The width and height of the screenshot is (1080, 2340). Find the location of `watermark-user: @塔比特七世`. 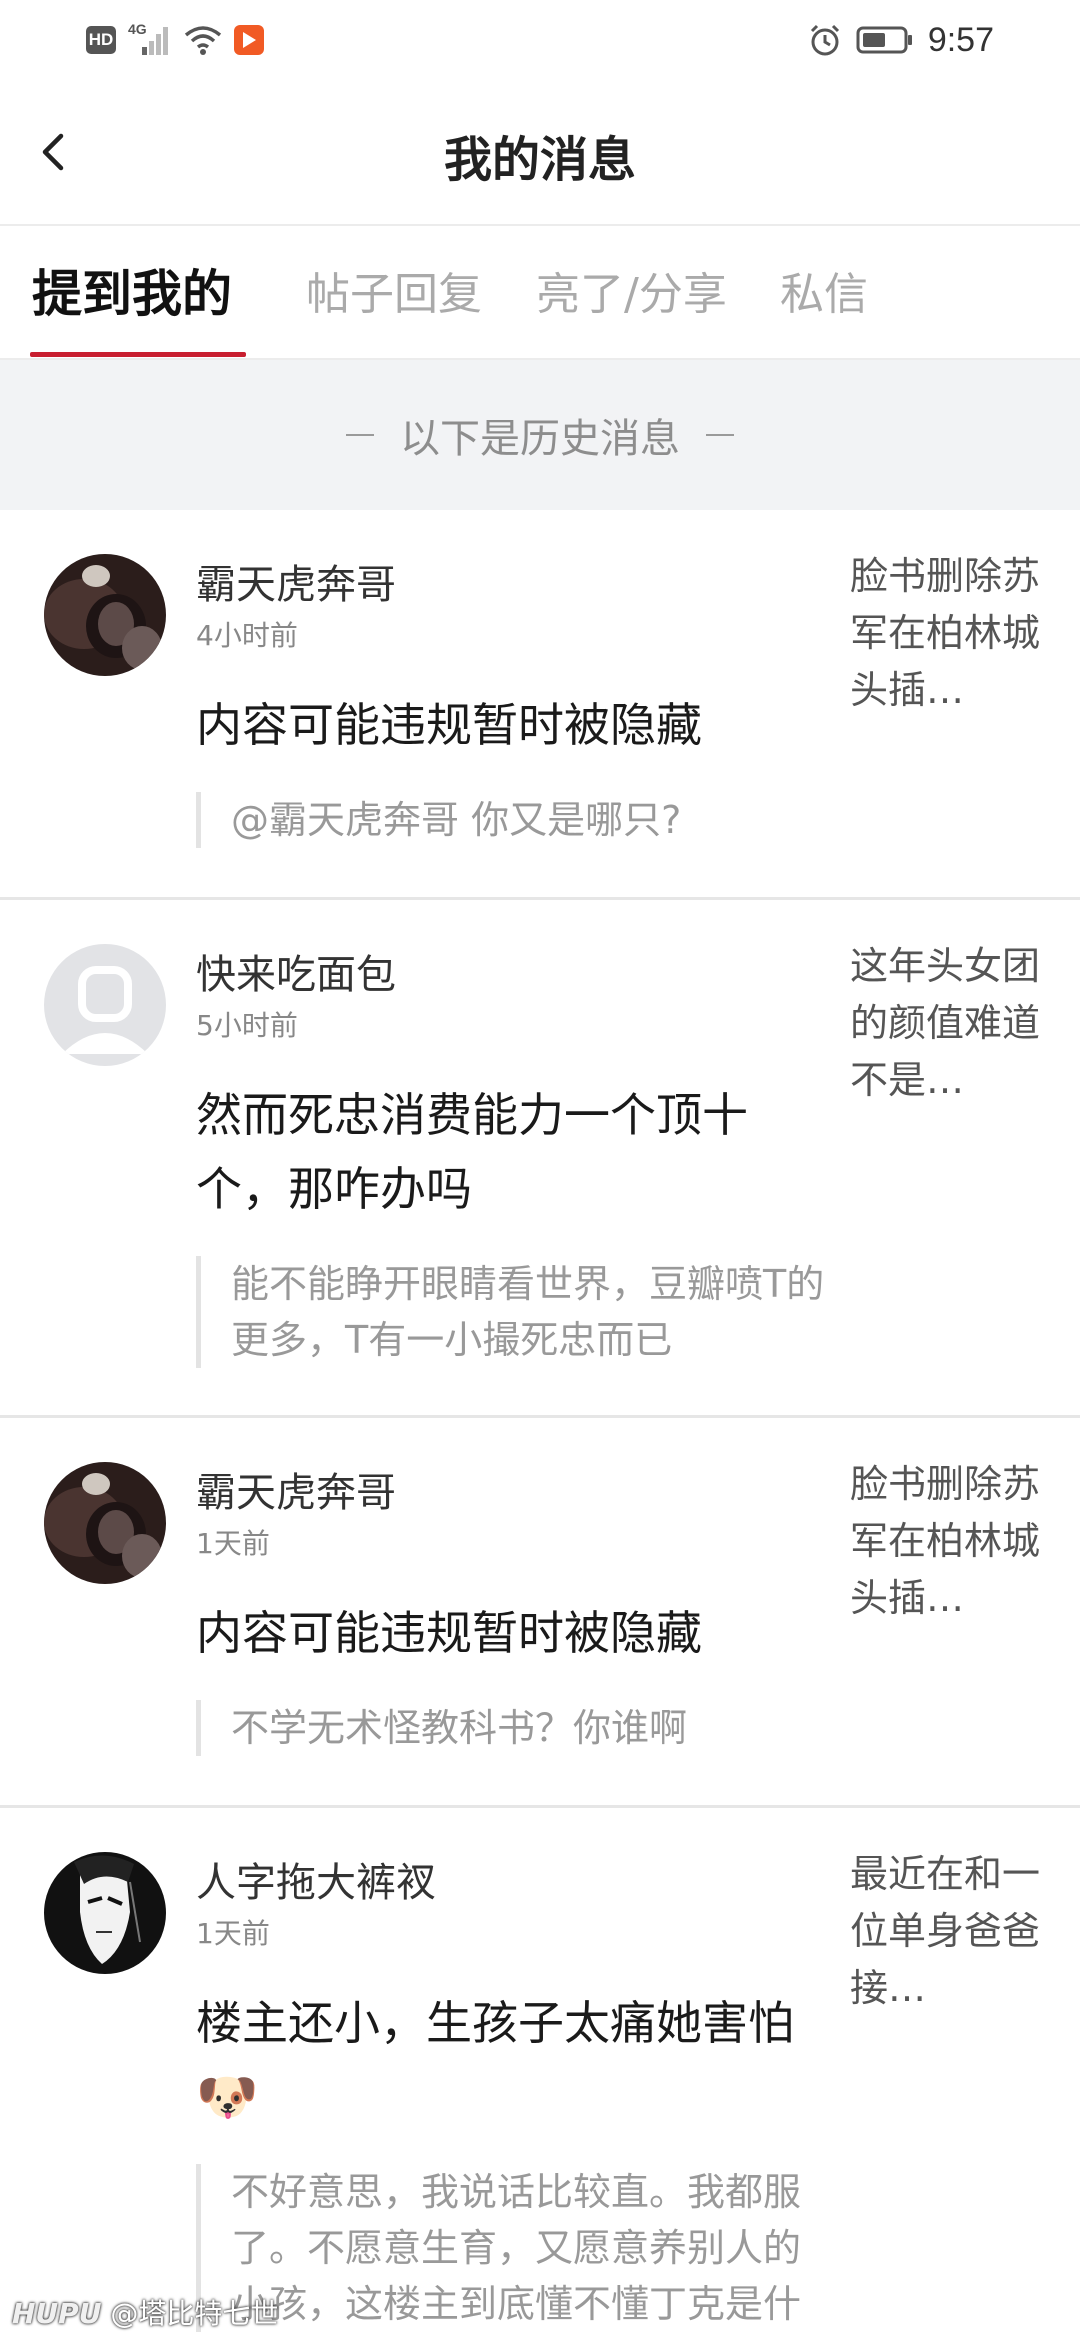

watermark-user: @塔比特七世 is located at coordinates (194, 2313).